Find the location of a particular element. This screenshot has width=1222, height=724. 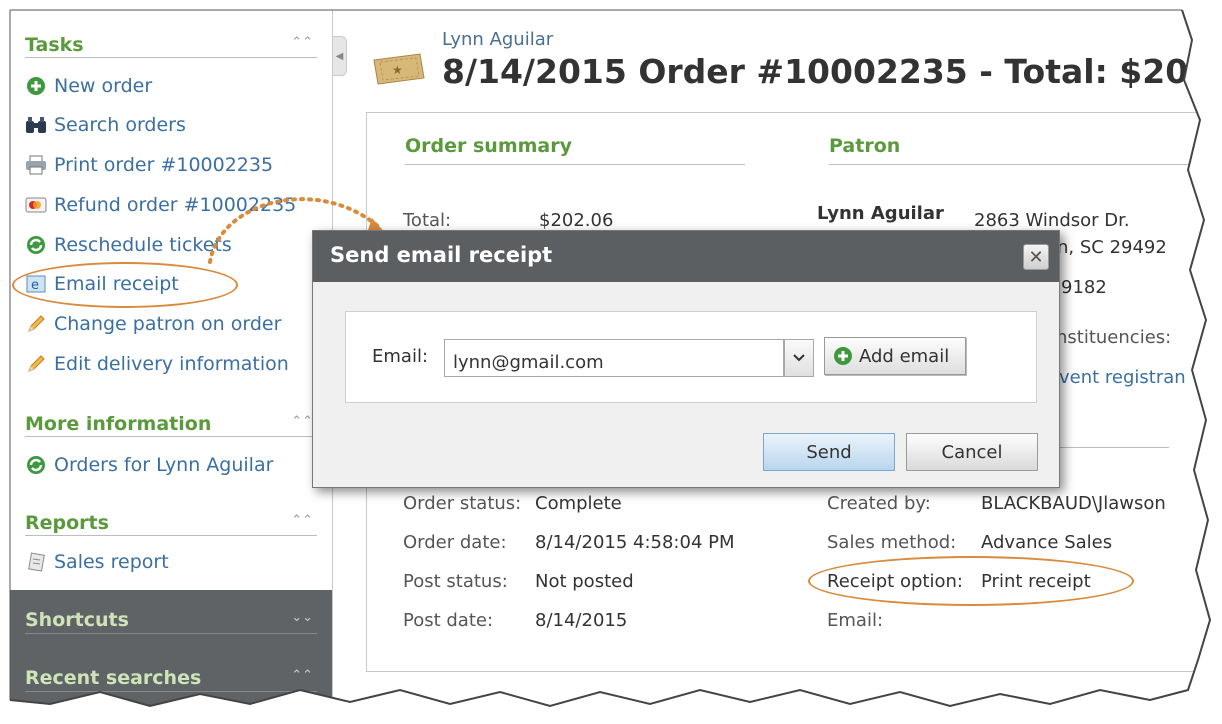

patron-phone: 9182 is located at coordinates (1084, 287).